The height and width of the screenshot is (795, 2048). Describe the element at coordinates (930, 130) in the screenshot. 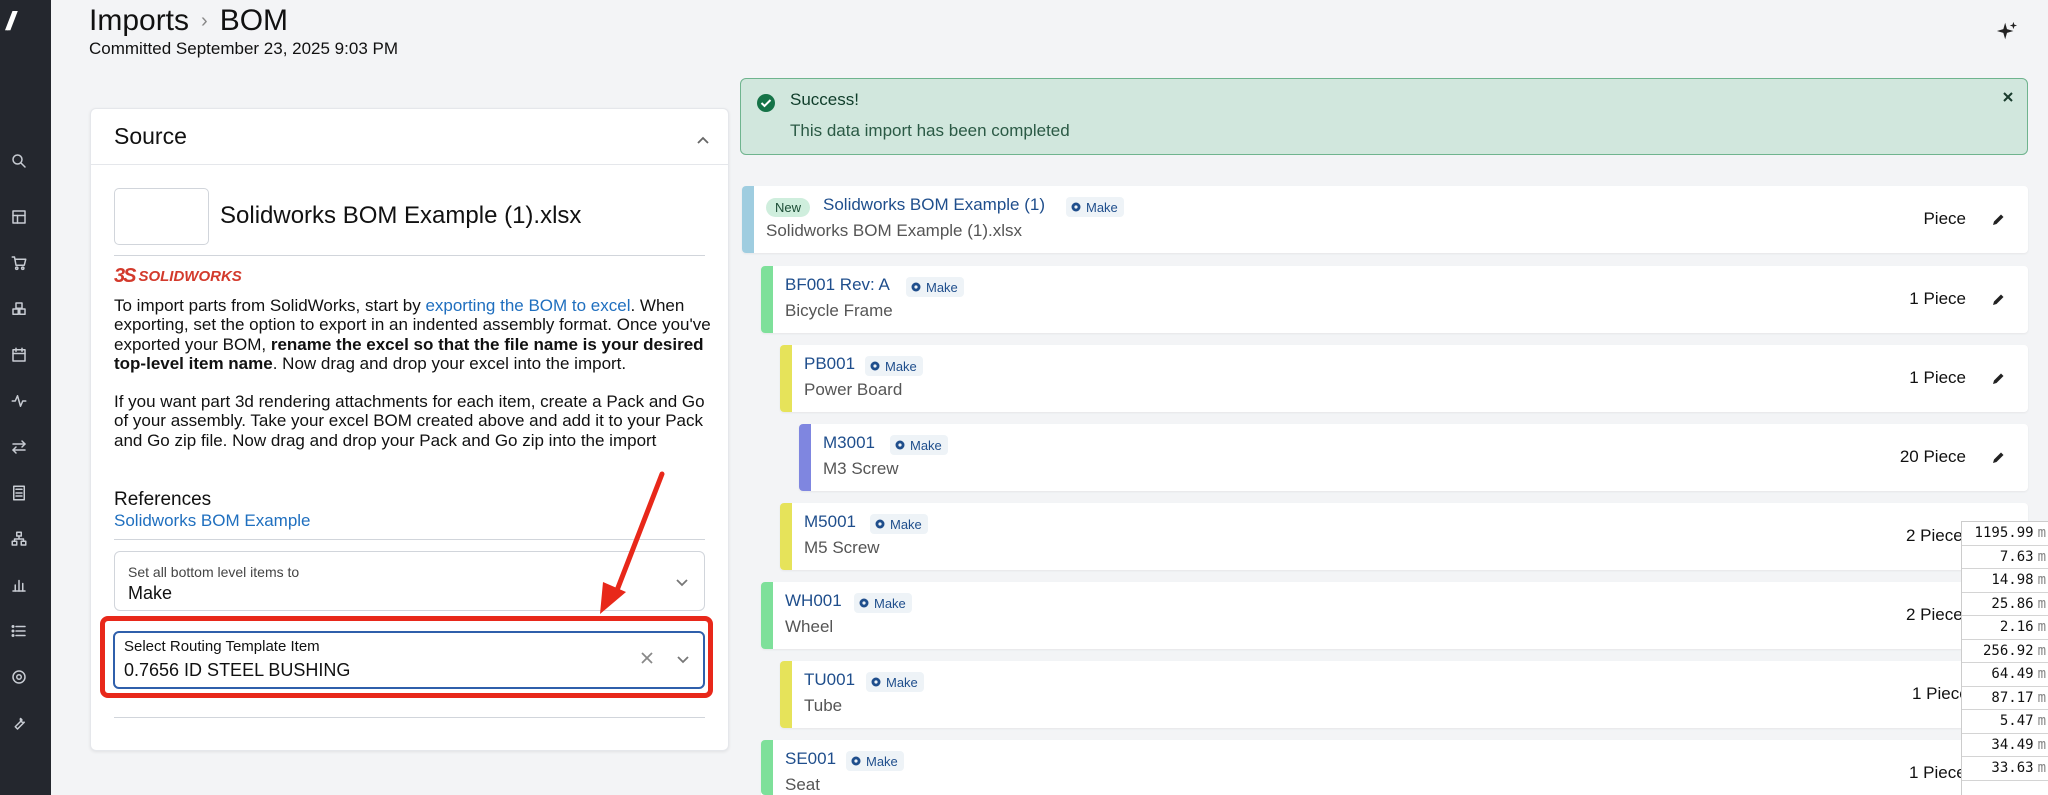

I see `alert-message: This data import has been completed` at that location.